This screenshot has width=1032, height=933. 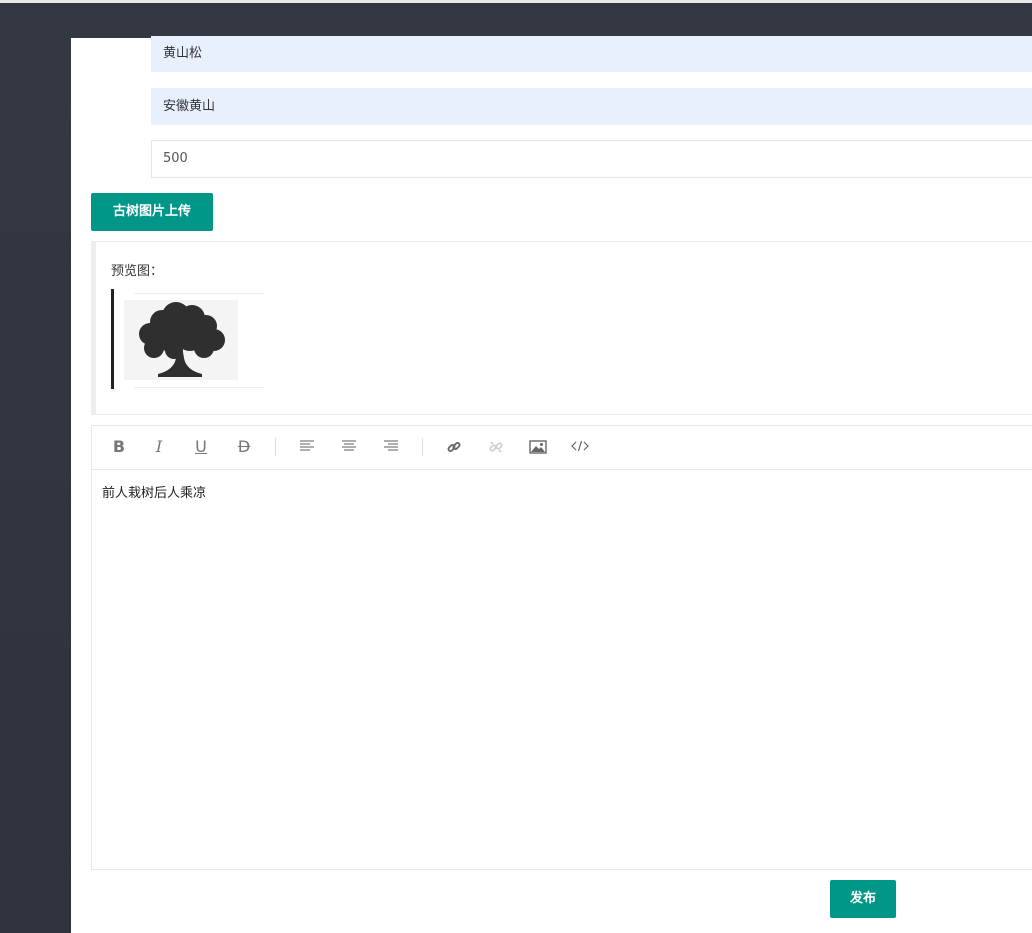 What do you see at coordinates (199, 293) in the screenshot?
I see `thumb-top-line` at bounding box center [199, 293].